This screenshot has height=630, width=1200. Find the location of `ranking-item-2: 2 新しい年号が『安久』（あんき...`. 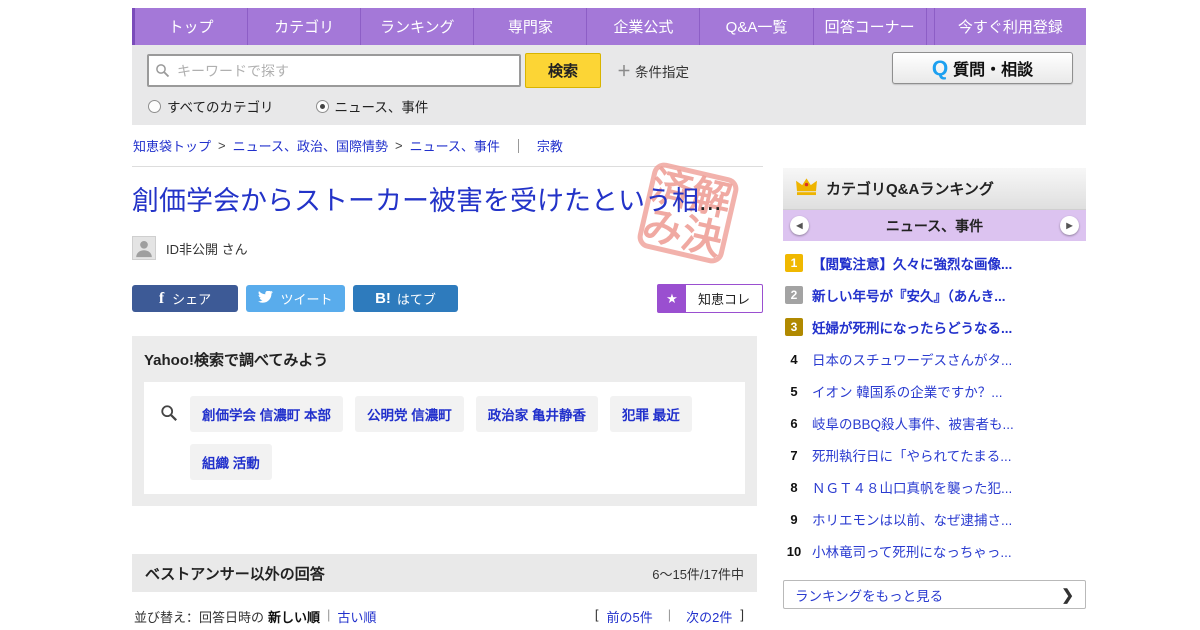

ranking-item-2: 2 新しい年号が『安久』（あんき... is located at coordinates (934, 295).